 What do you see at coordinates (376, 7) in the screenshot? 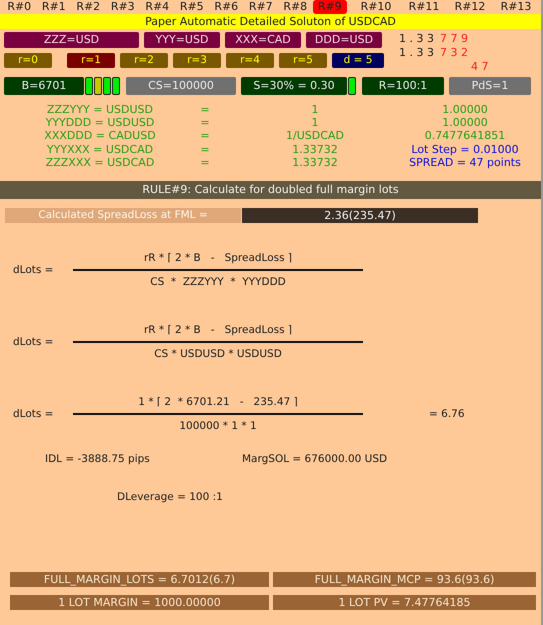
I see `tab: R#10` at bounding box center [376, 7].